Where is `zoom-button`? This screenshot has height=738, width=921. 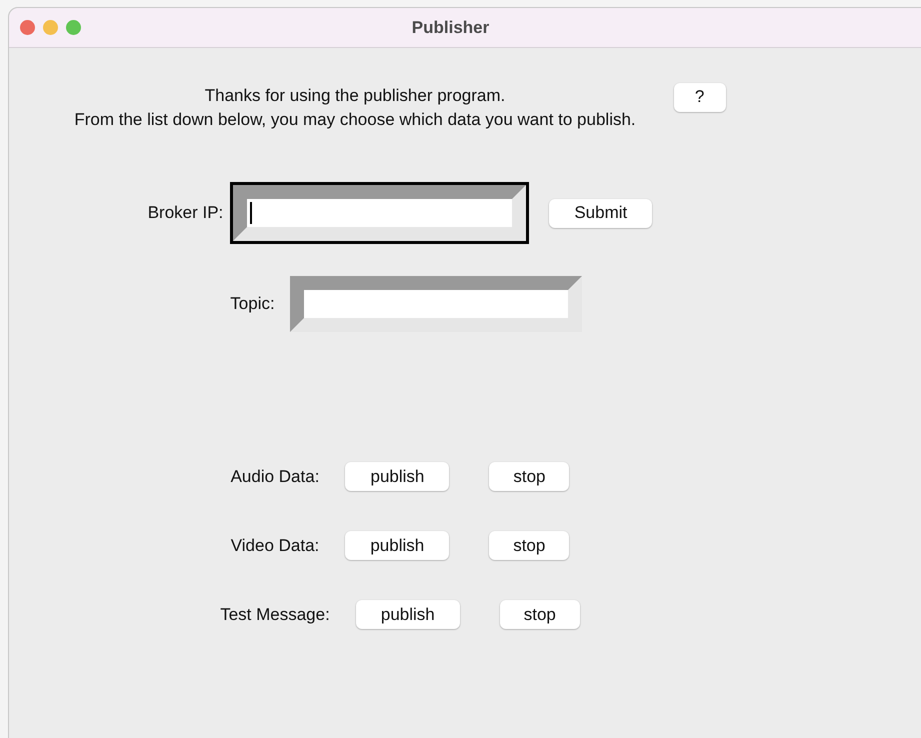
zoom-button is located at coordinates (73, 27).